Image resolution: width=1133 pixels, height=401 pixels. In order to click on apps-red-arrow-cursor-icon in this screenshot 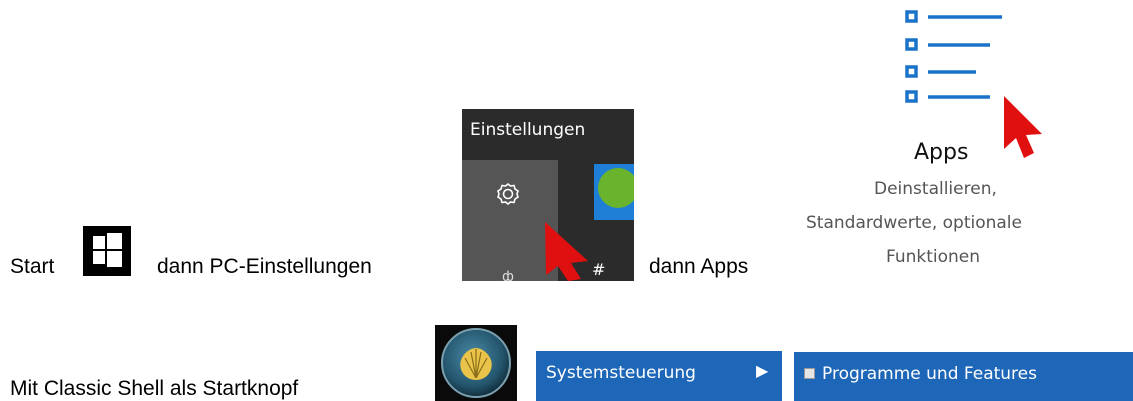, I will do `click(1023, 127)`.